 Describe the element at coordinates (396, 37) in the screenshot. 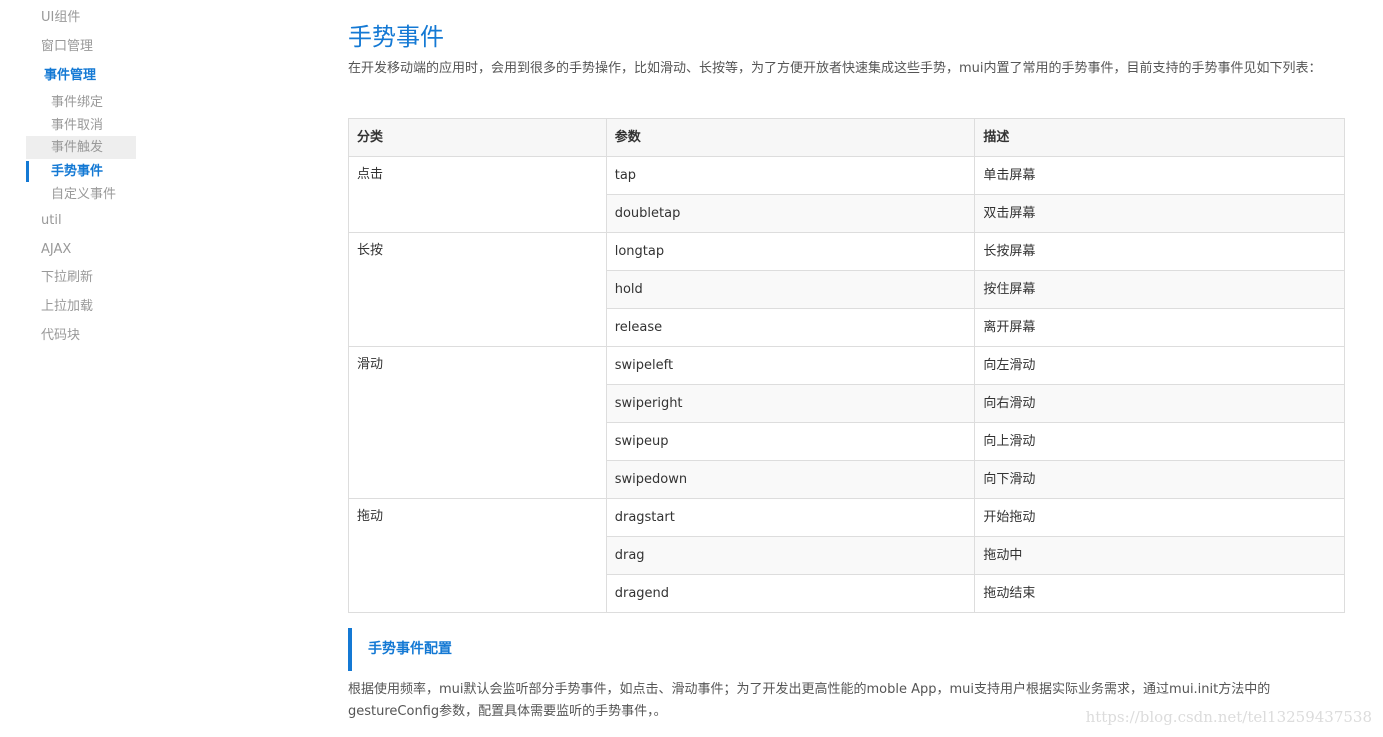

I see `page-title: 手势事件` at that location.